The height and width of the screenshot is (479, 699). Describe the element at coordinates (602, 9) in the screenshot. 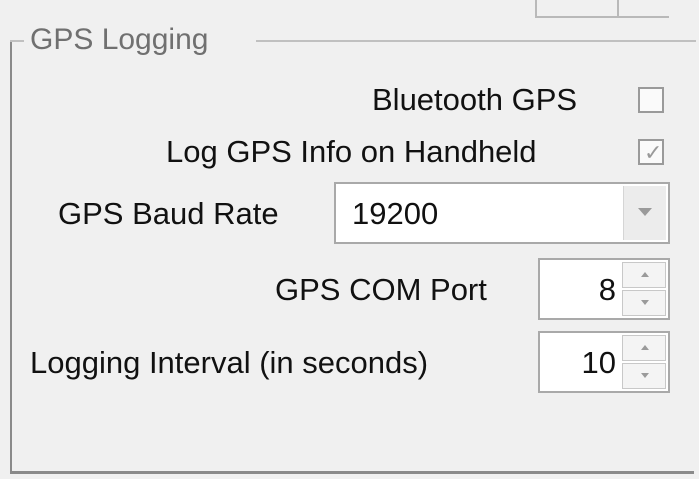

I see `top-control-fragment` at that location.